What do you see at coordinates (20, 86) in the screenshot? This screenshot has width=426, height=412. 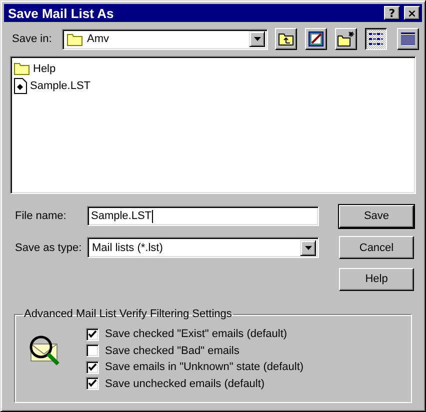 I see `document-icon` at bounding box center [20, 86].